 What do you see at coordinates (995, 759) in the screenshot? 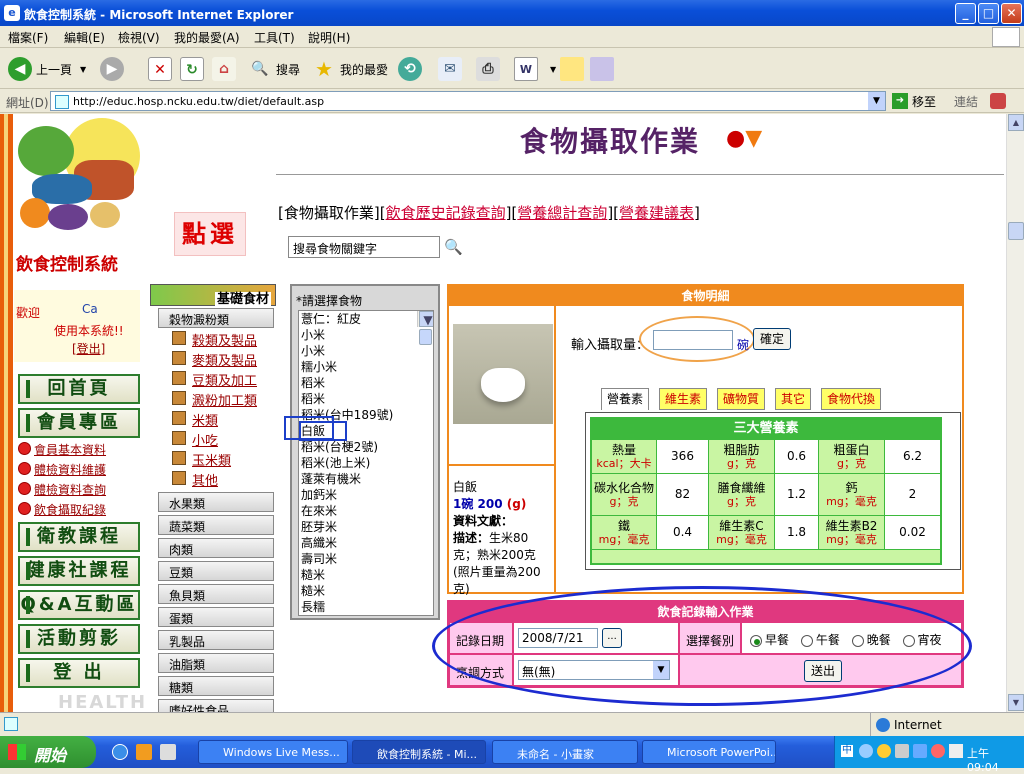
I see `clock: 上午 09:04` at bounding box center [995, 759].